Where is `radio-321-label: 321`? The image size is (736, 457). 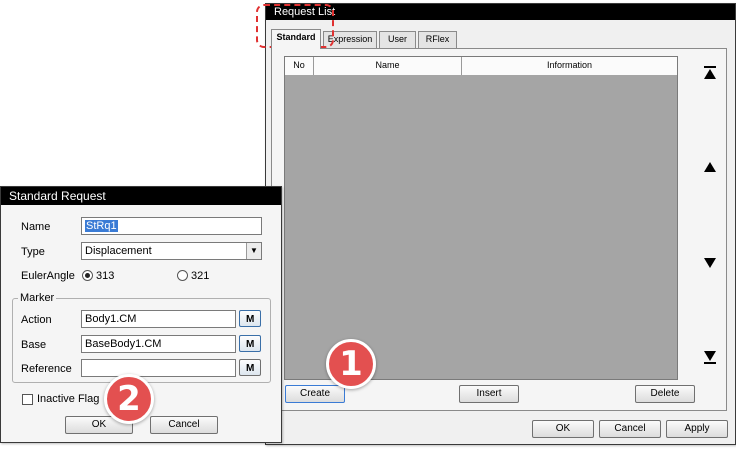
radio-321-label: 321 is located at coordinates (200, 276).